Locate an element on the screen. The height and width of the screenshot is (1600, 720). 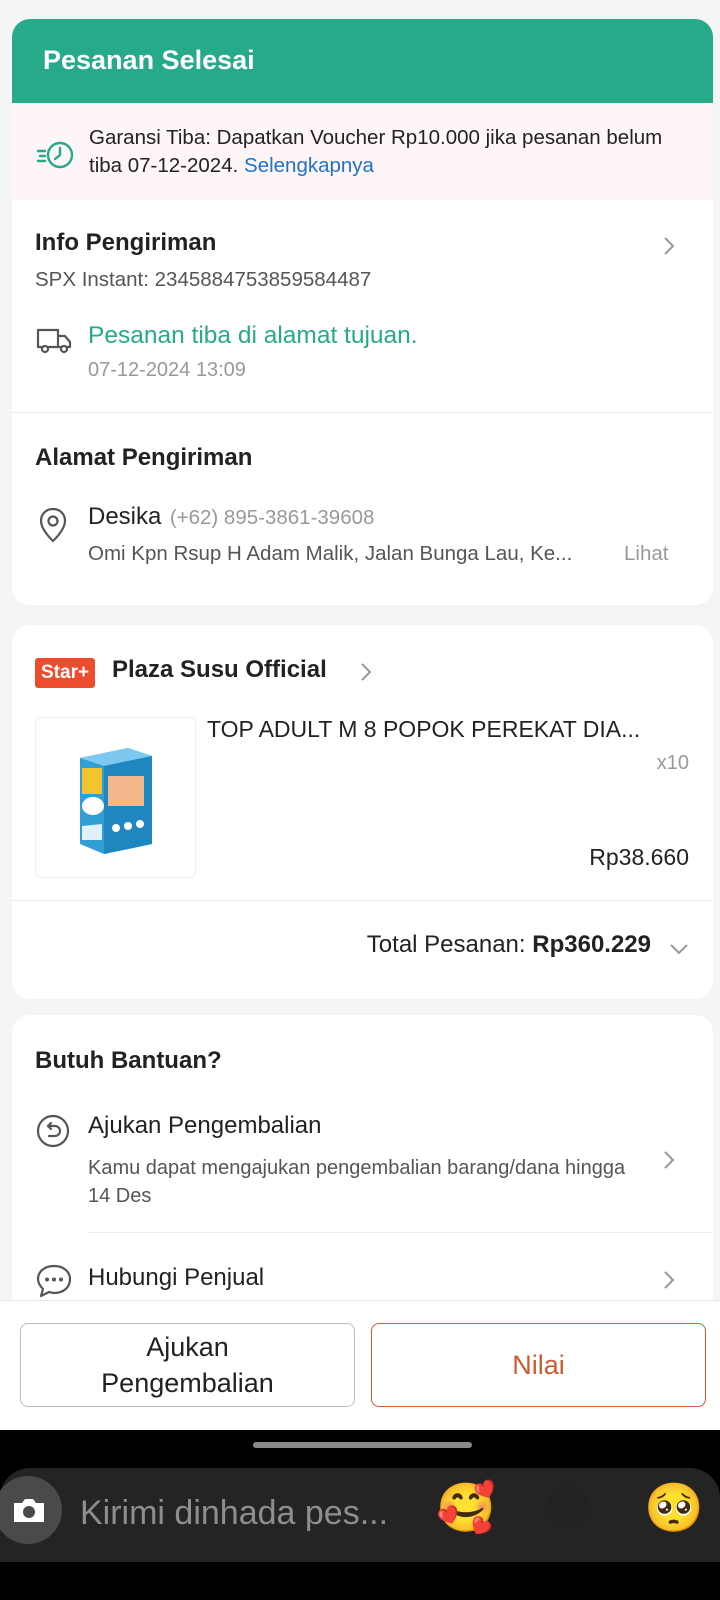
delivery-status: Pesanan tiba di alamat tujuan. is located at coordinates (253, 335).